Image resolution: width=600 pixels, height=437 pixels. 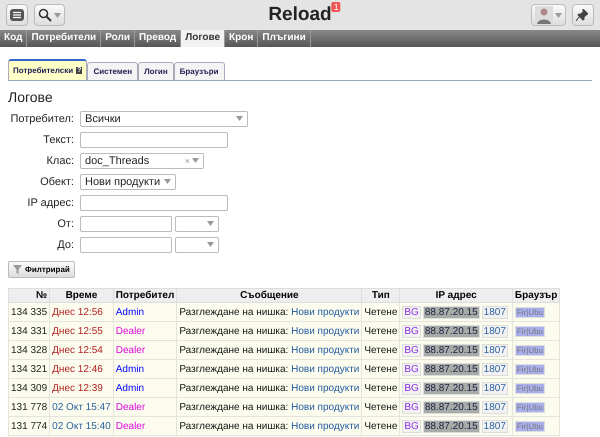 What do you see at coordinates (41, 269) in the screenshot?
I see `filter-button: Филтрирай` at bounding box center [41, 269].